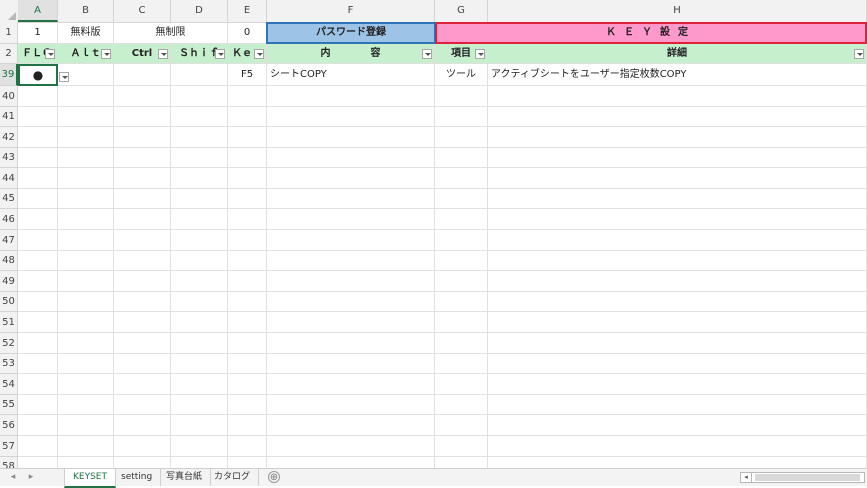 The width and height of the screenshot is (867, 488). I want to click on select-all-corner, so click(9, 11).